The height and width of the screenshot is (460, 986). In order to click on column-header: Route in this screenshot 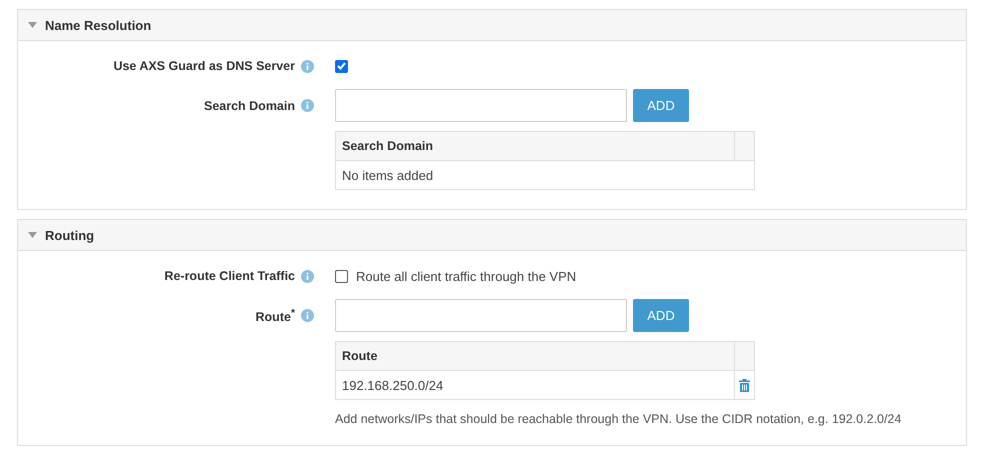, I will do `click(535, 356)`.